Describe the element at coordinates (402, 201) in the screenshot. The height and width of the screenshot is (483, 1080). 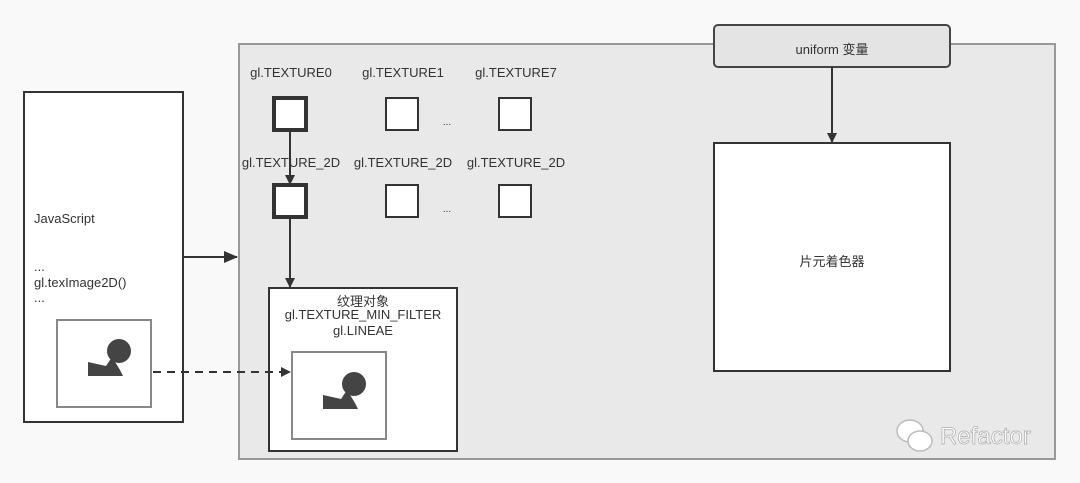
I see `texture1-2d-target` at that location.